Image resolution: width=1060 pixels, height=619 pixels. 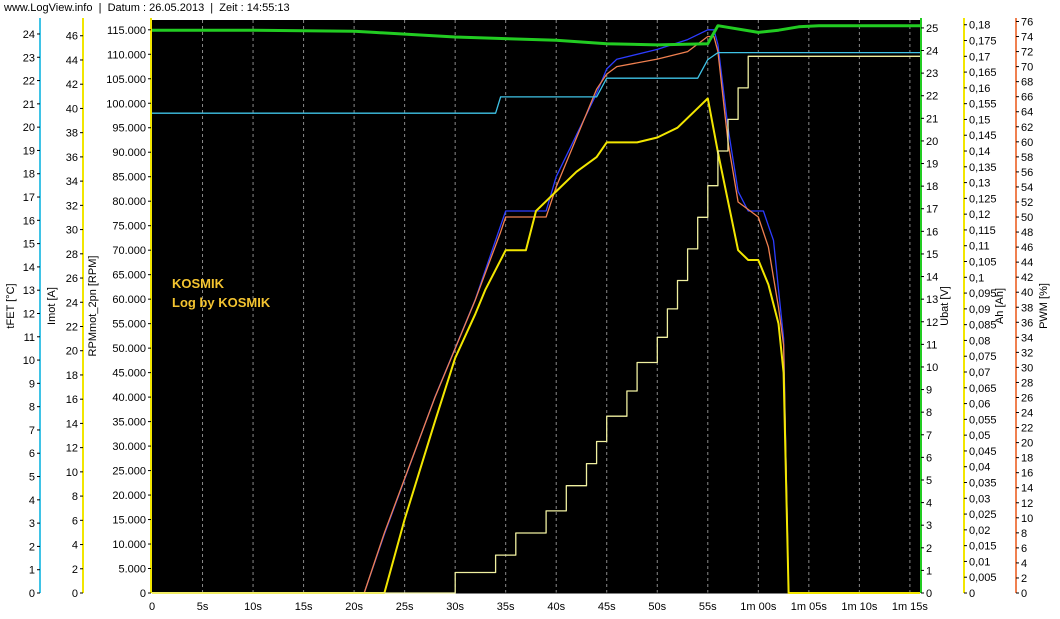 What do you see at coordinates (1027, 53) in the screenshot?
I see `pwm-tick-label: 72` at bounding box center [1027, 53].